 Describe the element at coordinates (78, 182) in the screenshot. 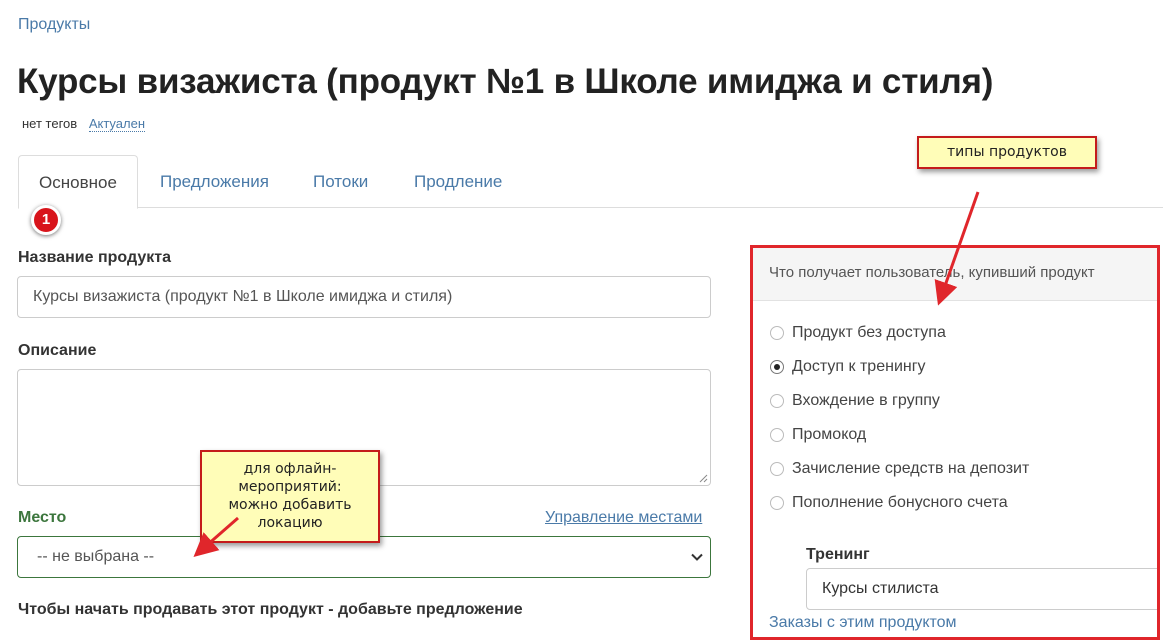

I see `tab-main: Основное` at that location.